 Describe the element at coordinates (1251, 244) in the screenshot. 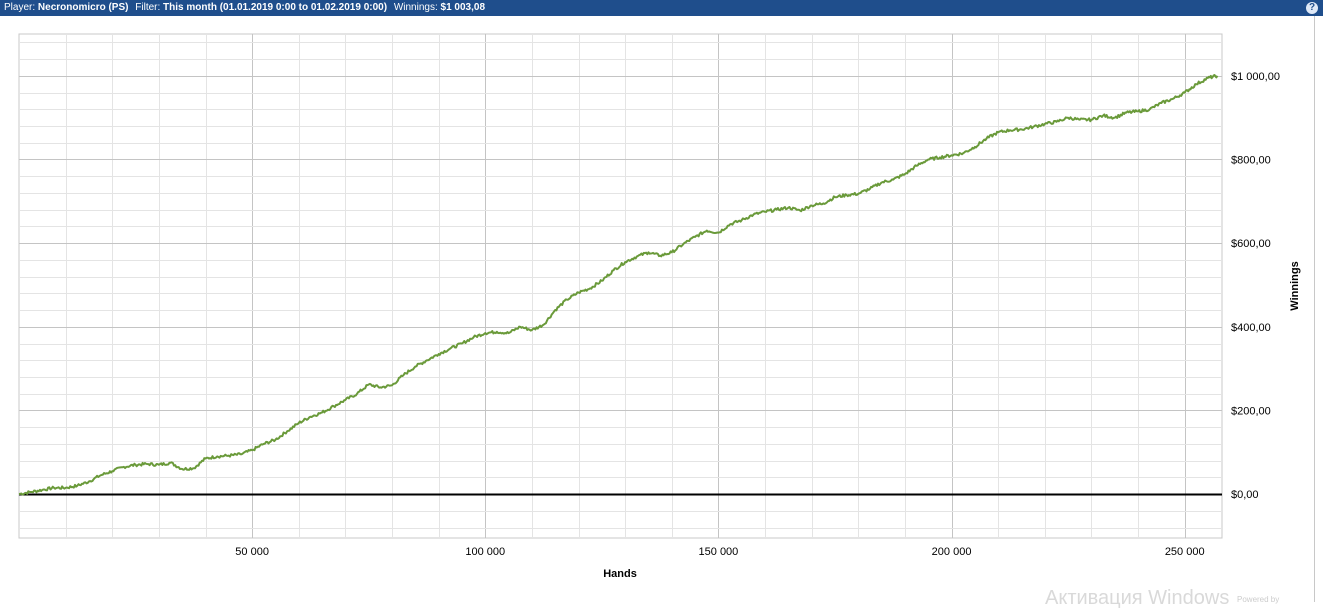

I see `y-tick-label: $600,00` at that location.